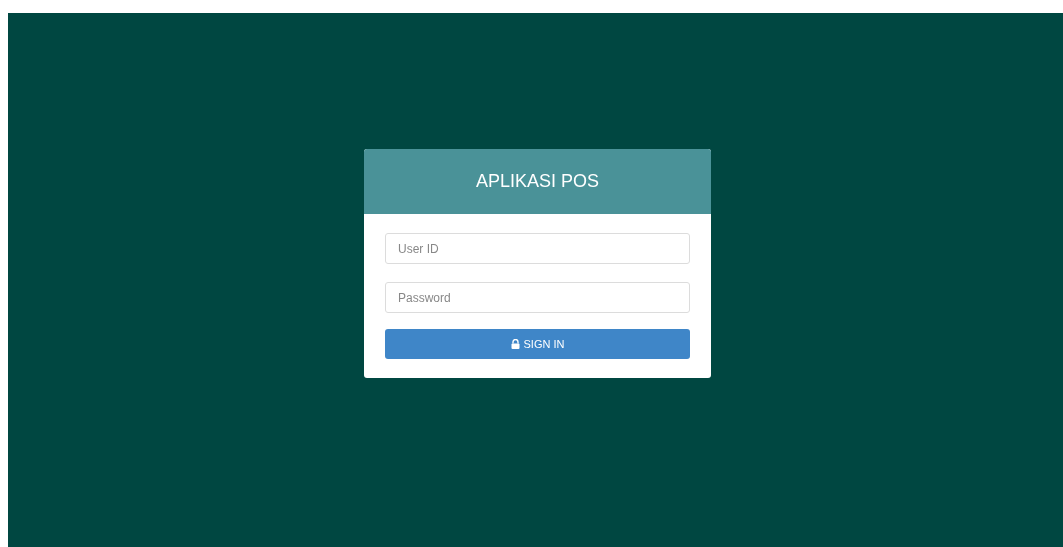  I want to click on lock-icon, so click(515, 344).